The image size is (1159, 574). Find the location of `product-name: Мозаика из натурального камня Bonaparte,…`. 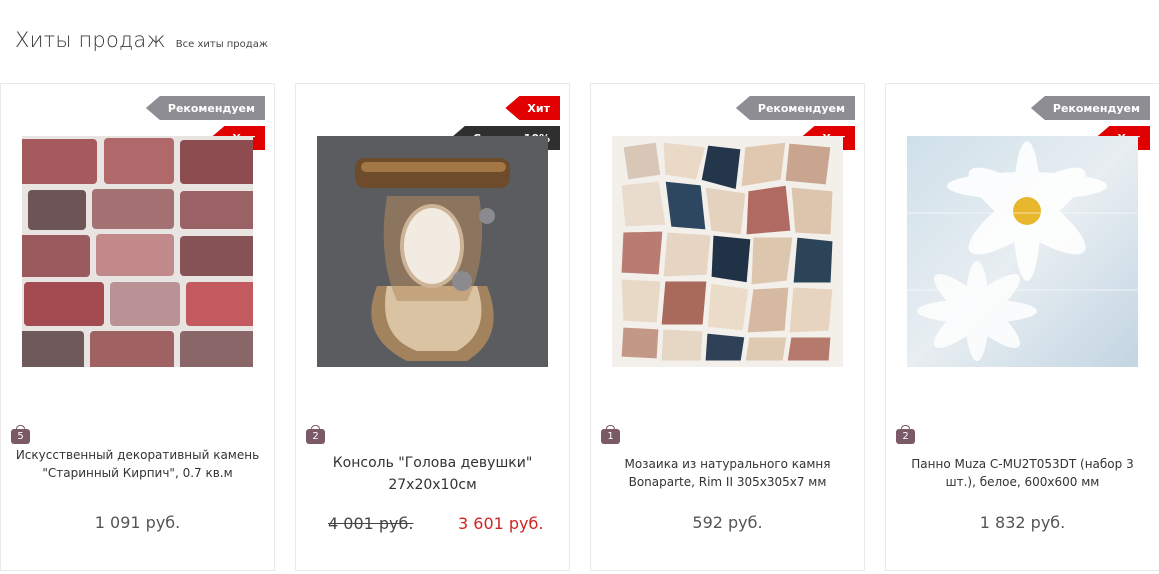

product-name: Мозаика из натурального камня Bonaparte,… is located at coordinates (727, 473).